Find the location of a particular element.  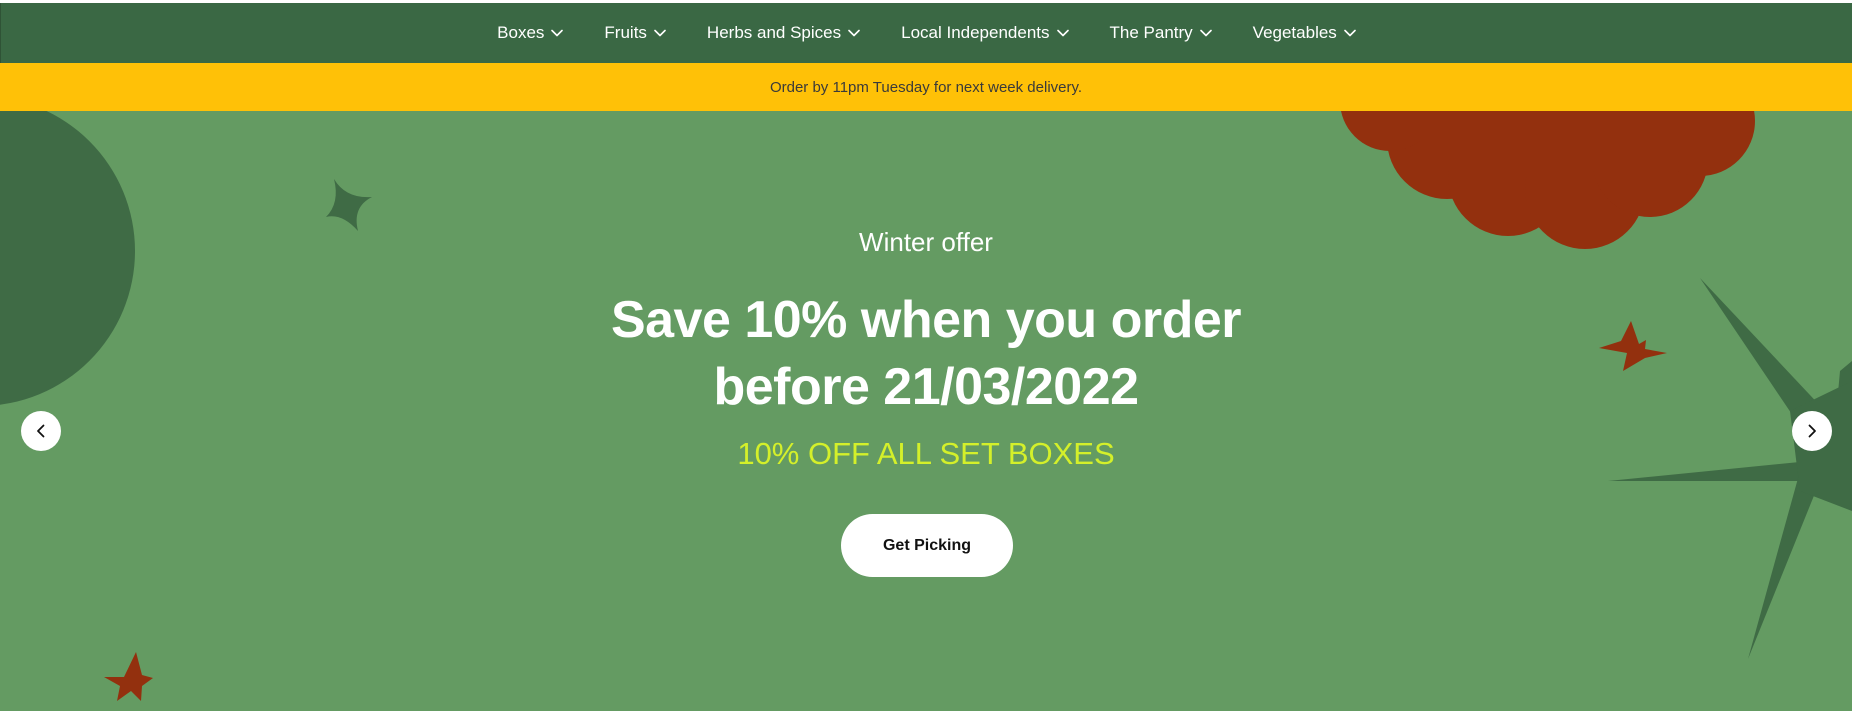

hero-headline-line: Save 10% when you order is located at coordinates (926, 320).